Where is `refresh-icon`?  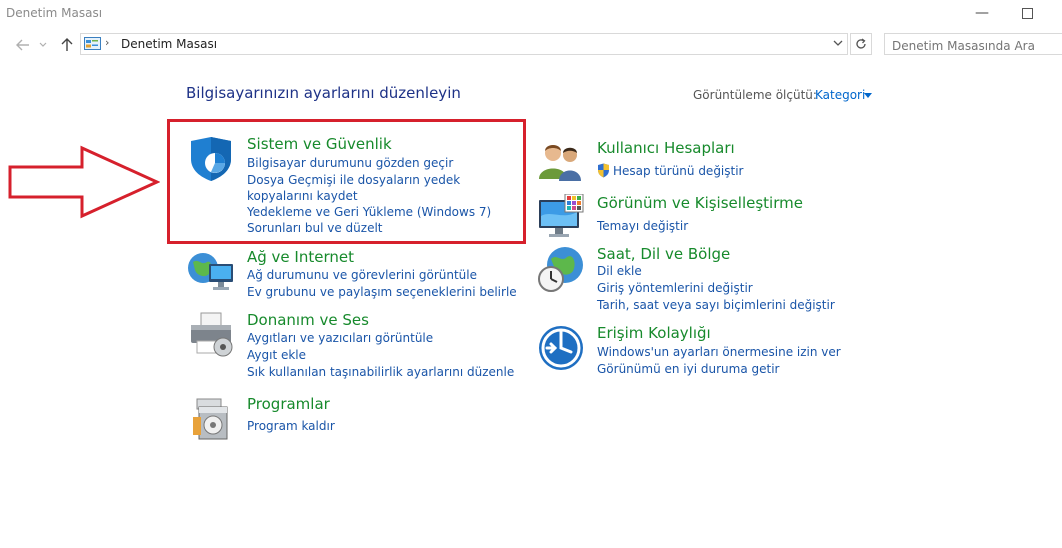 refresh-icon is located at coordinates (861, 43).